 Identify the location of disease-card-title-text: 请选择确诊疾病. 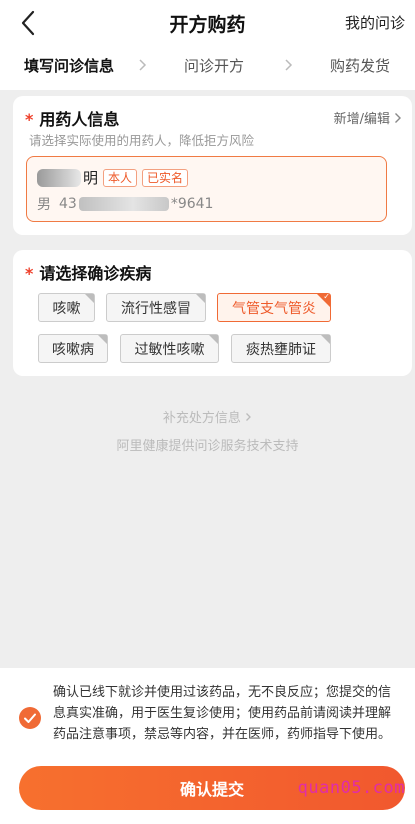
(95, 273).